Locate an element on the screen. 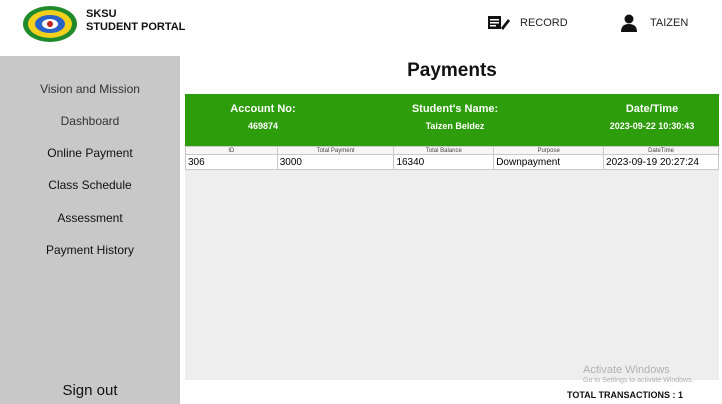 This screenshot has height=404, width=722. user-name: TAIZEN is located at coordinates (669, 23).